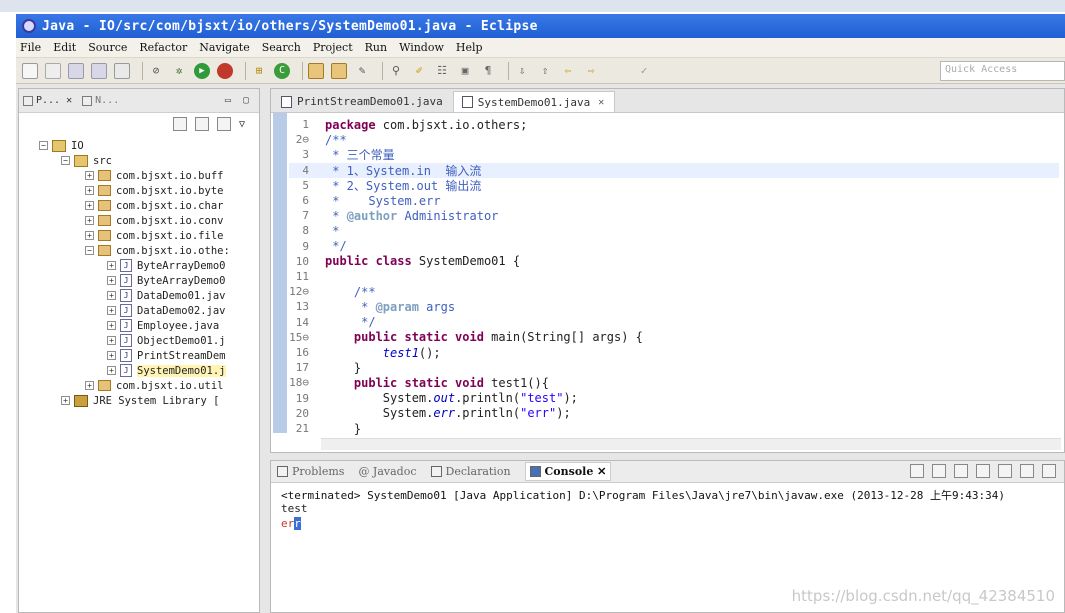  What do you see at coordinates (281, 47) in the screenshot?
I see `menu-search: Search` at bounding box center [281, 47].